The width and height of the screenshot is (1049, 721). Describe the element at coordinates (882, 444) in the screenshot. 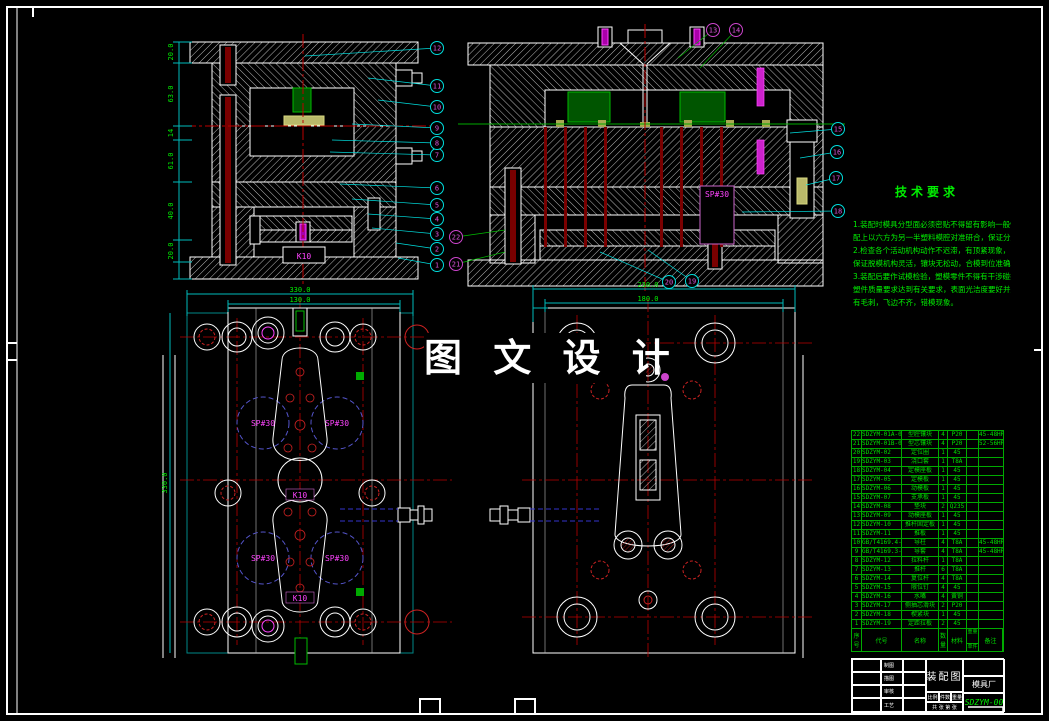

I see `bom-cell: SDZYM-01B-00` at that location.